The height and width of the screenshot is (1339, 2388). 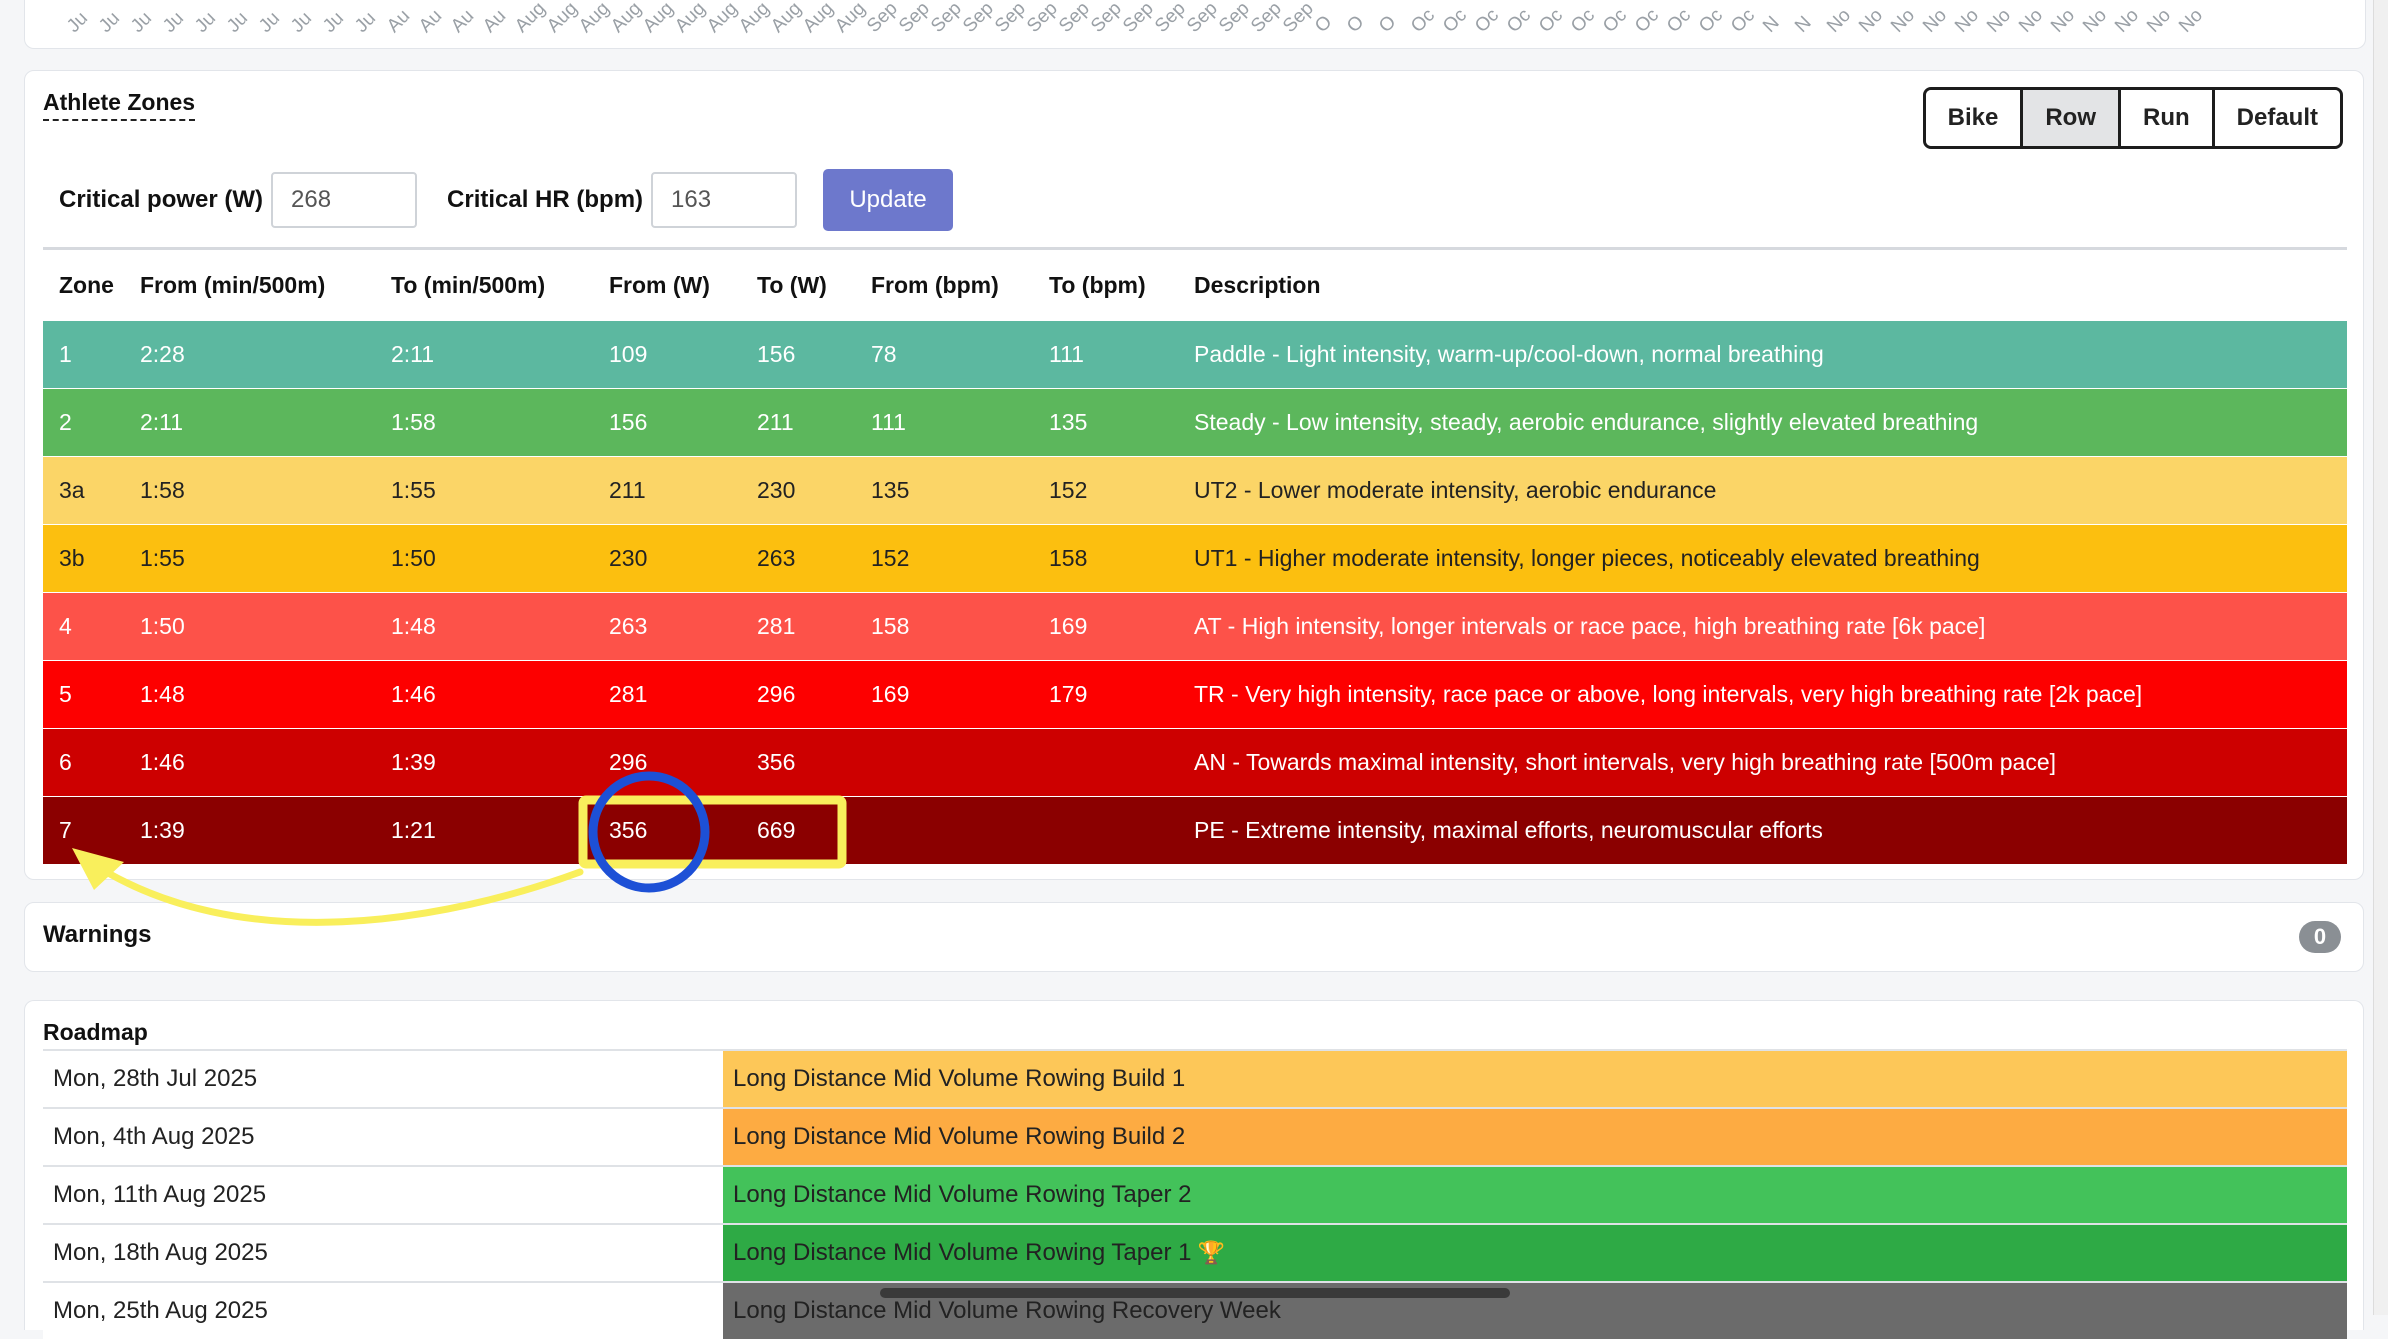 I want to click on zone-cell-from-w: 281, so click(x=628, y=694).